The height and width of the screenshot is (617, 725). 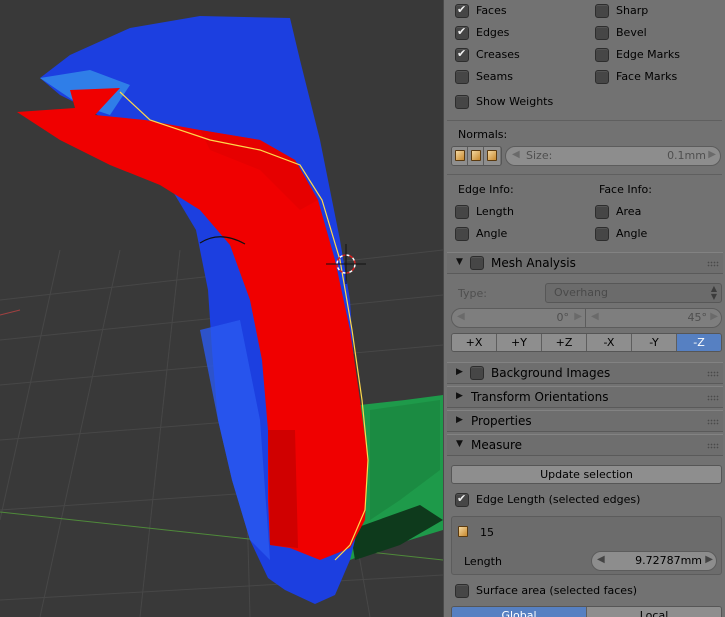 I want to click on edge-marks-label: Edge Marks, so click(x=648, y=54).